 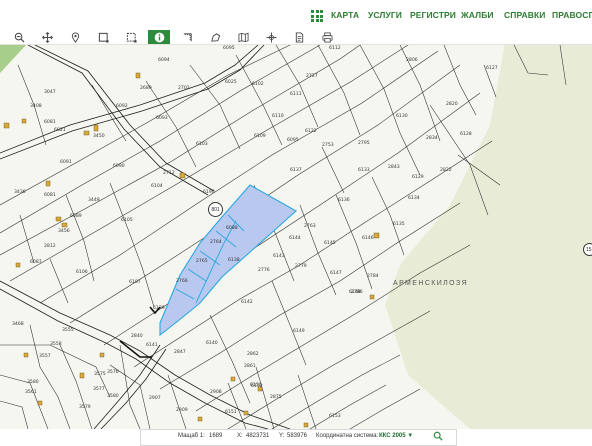 What do you see at coordinates (412, 60) in the screenshot?
I see `parcel-label: 2806` at bounding box center [412, 60].